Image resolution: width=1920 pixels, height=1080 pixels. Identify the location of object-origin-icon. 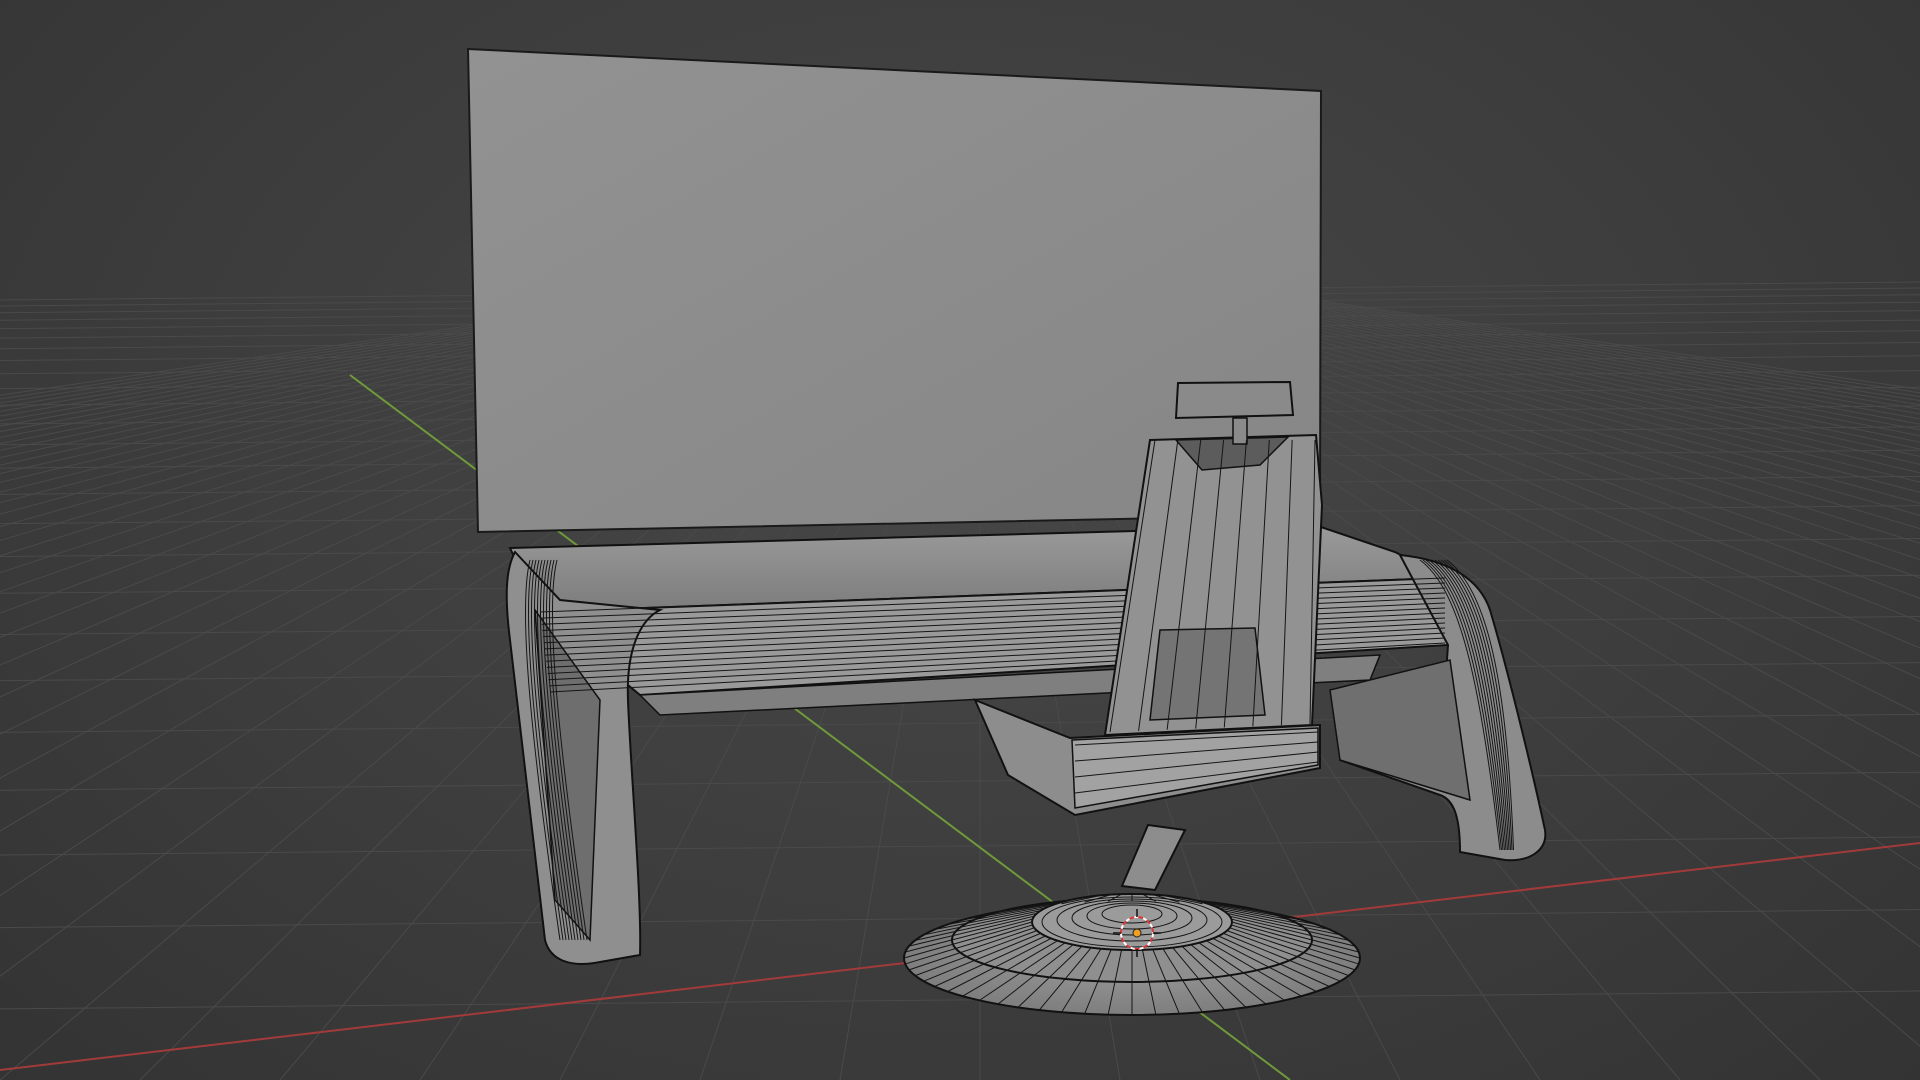
(1137, 933).